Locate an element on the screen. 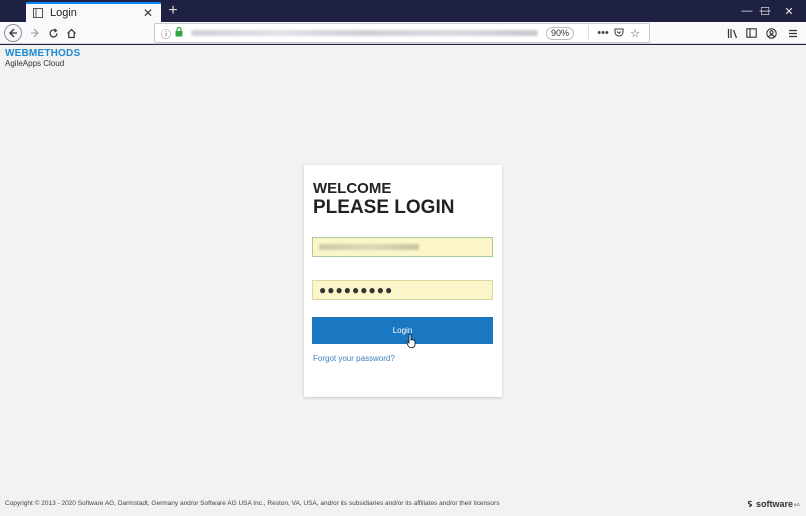  zoom-indicator: 90% is located at coordinates (559, 33).